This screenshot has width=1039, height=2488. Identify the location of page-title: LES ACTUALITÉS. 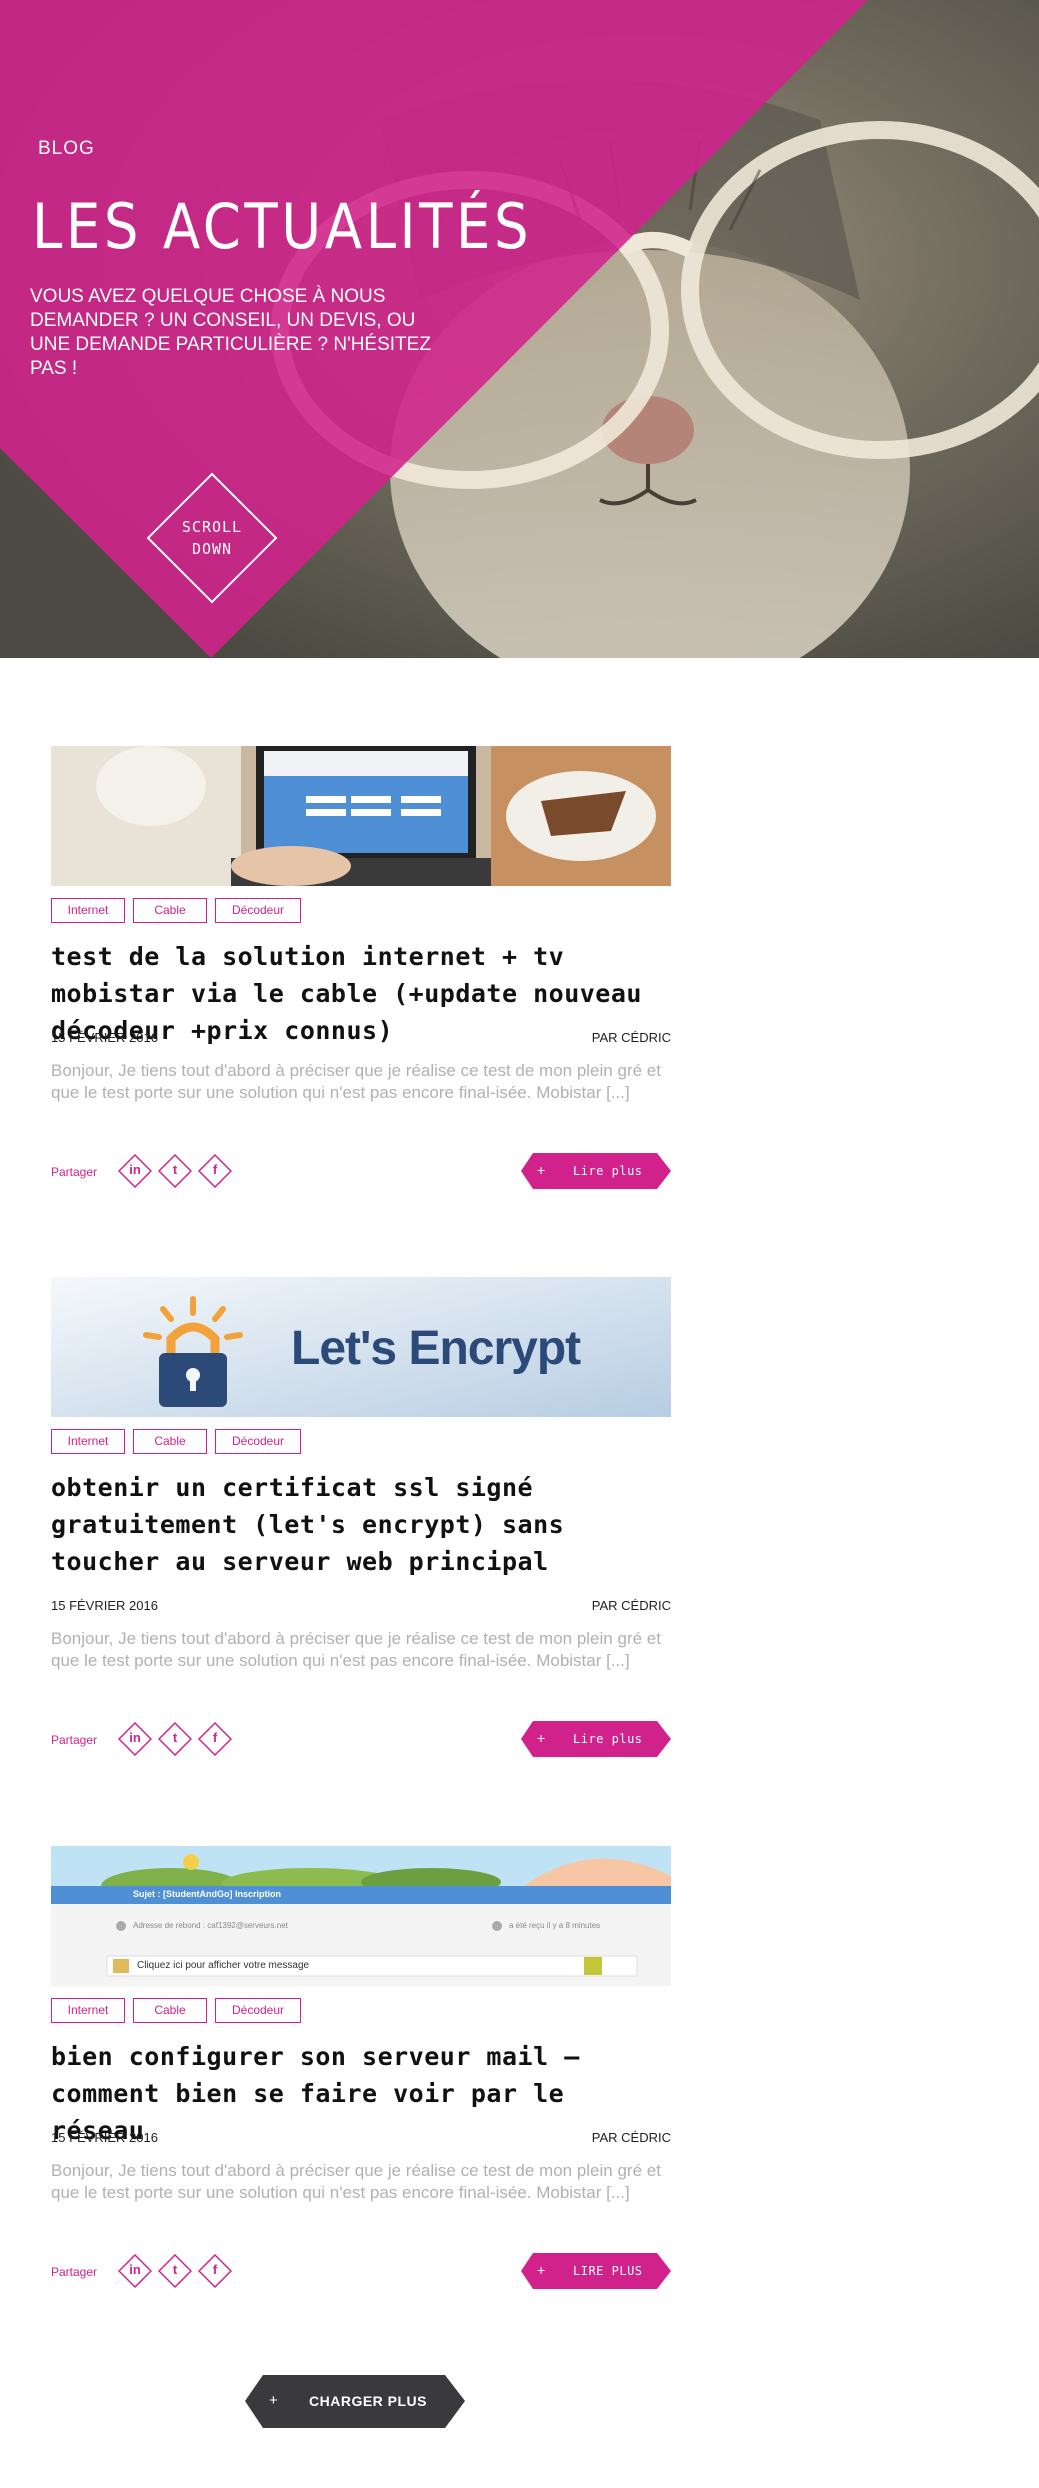
(282, 226).